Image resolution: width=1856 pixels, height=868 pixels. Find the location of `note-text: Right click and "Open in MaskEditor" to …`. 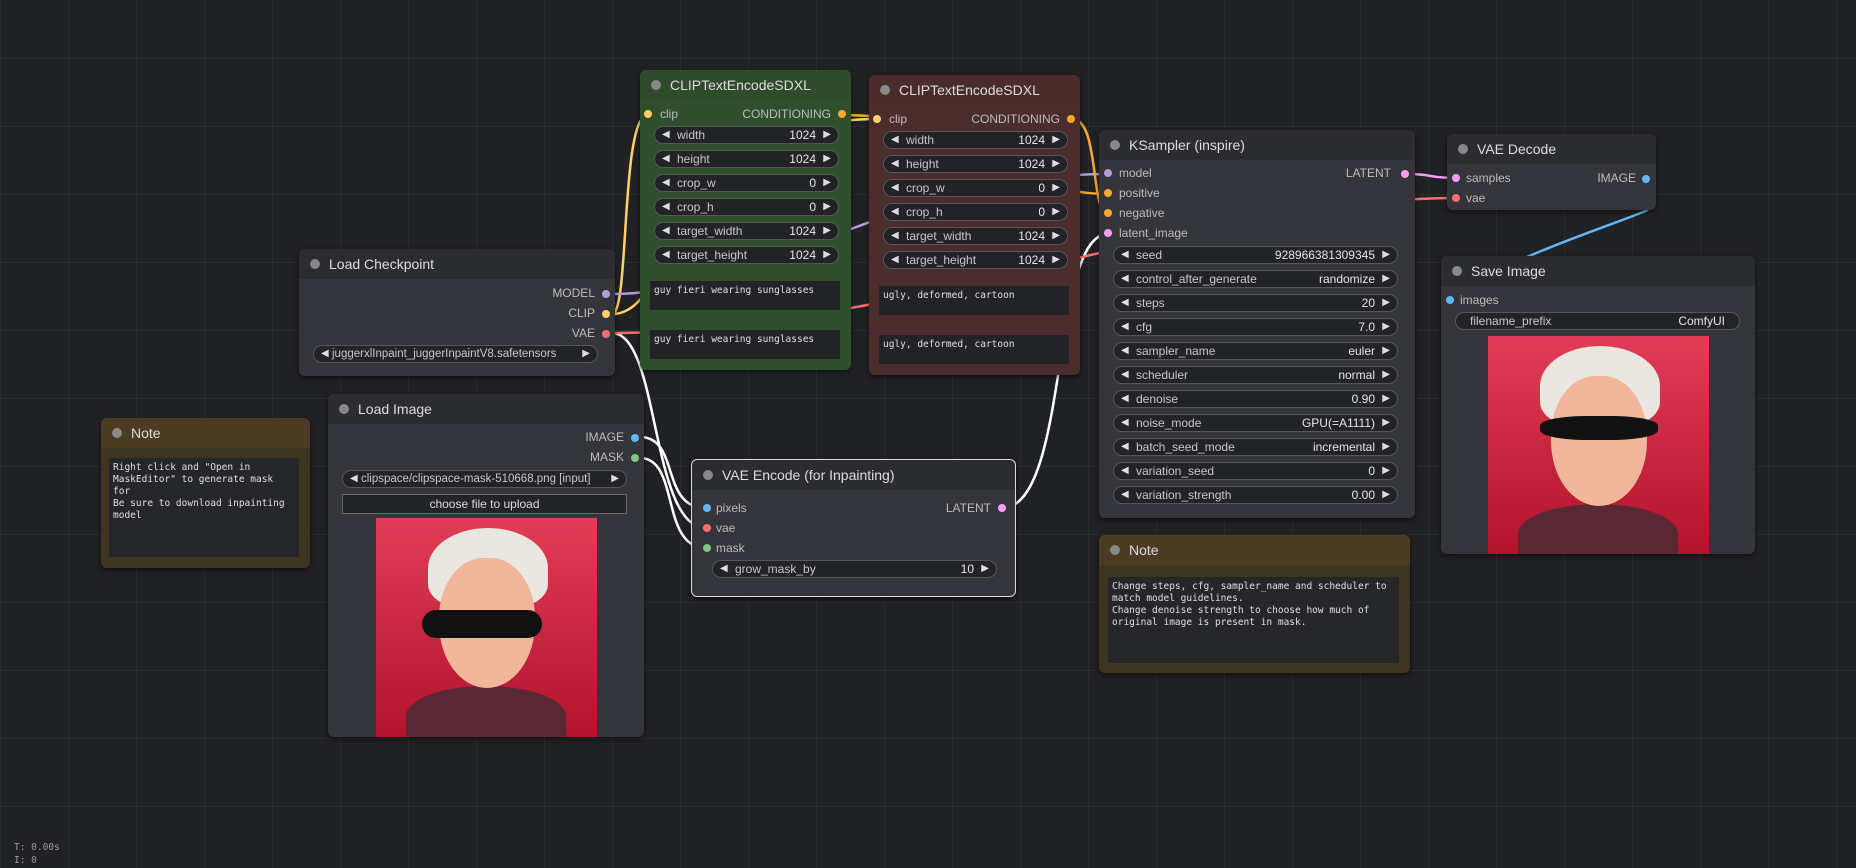

note-text: Right click and "Open in MaskEditor" to … is located at coordinates (204, 507).